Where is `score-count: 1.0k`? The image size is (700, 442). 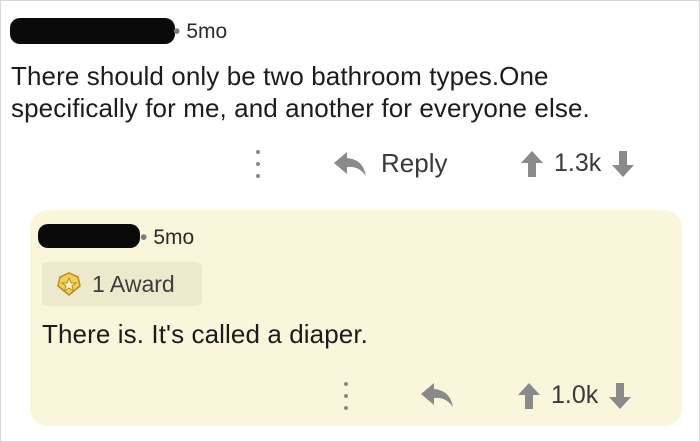 score-count: 1.0k is located at coordinates (575, 395).